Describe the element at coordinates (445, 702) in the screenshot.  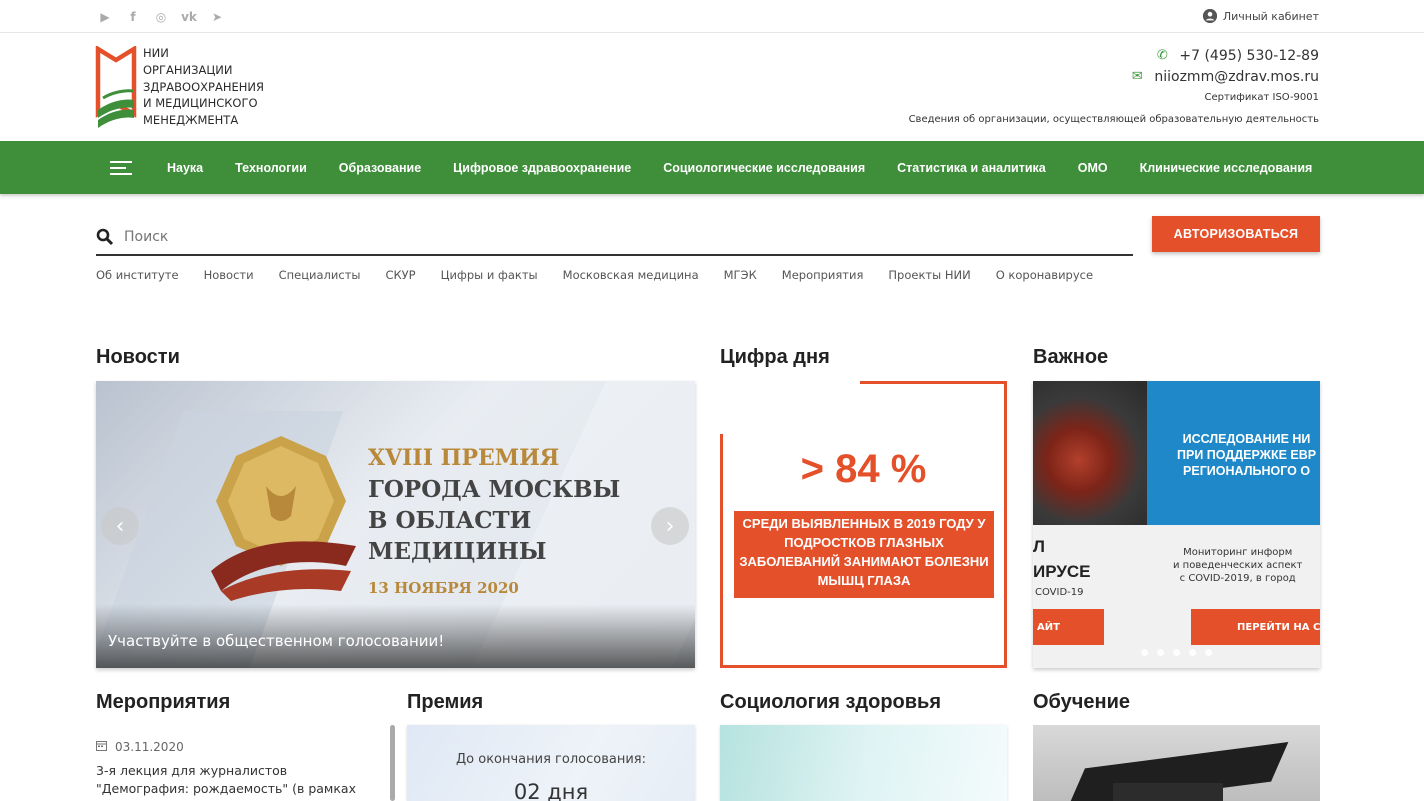
I see `award-title: Премия` at that location.